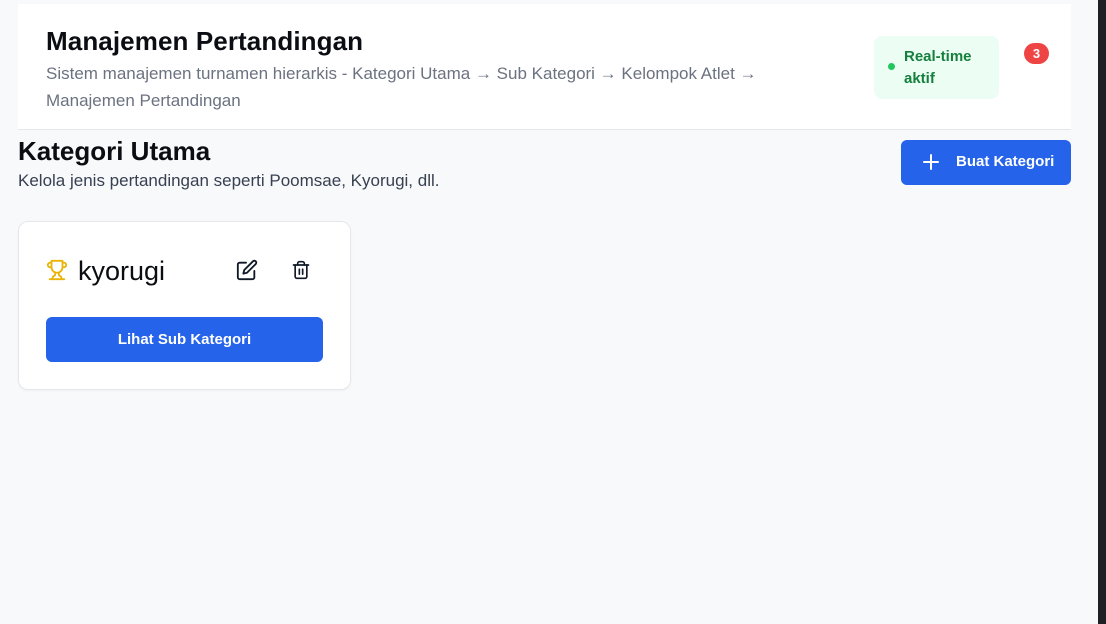 The width and height of the screenshot is (1106, 624). Describe the element at coordinates (1102, 312) in the screenshot. I see `window-edge` at that location.